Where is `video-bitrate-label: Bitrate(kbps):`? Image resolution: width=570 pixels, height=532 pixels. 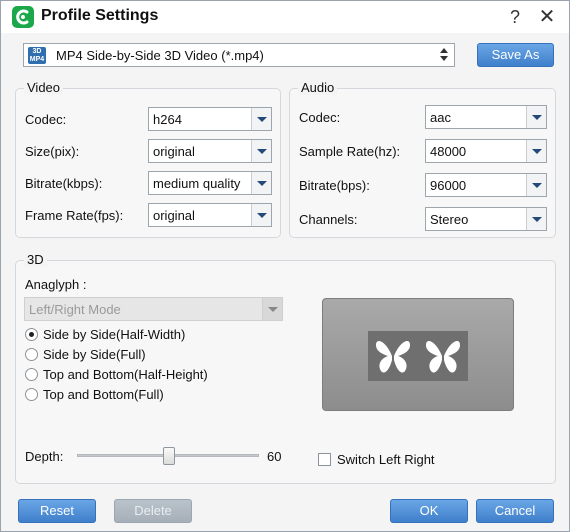
video-bitrate-label: Bitrate(kbps): is located at coordinates (64, 183).